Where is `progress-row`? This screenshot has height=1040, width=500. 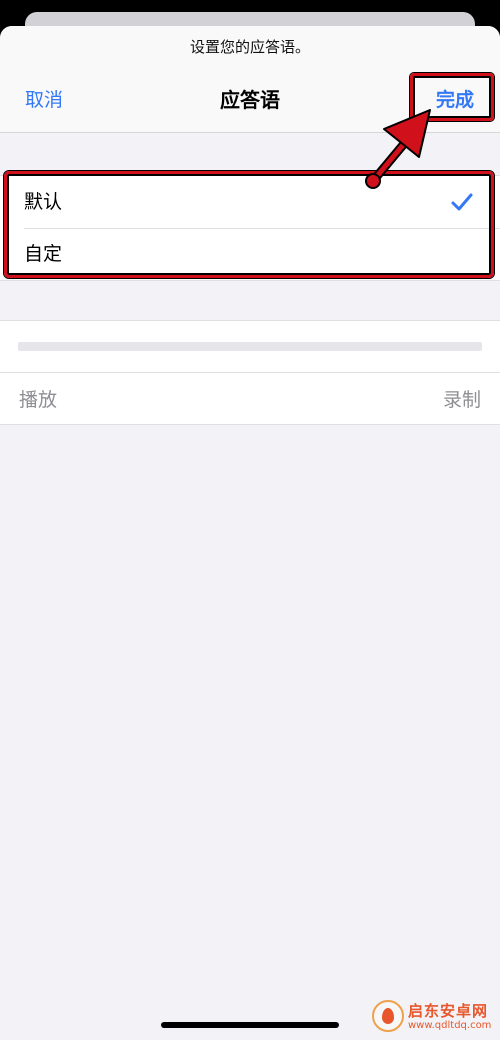 progress-row is located at coordinates (250, 346).